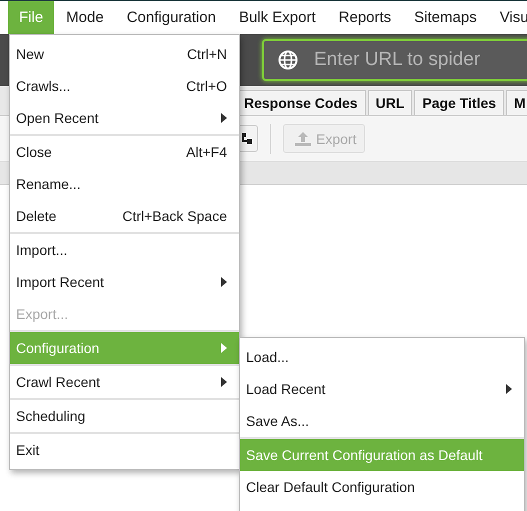 This screenshot has width=527, height=511. Describe the element at coordinates (171, 17) in the screenshot. I see `menu-bar-item: Configuration` at that location.